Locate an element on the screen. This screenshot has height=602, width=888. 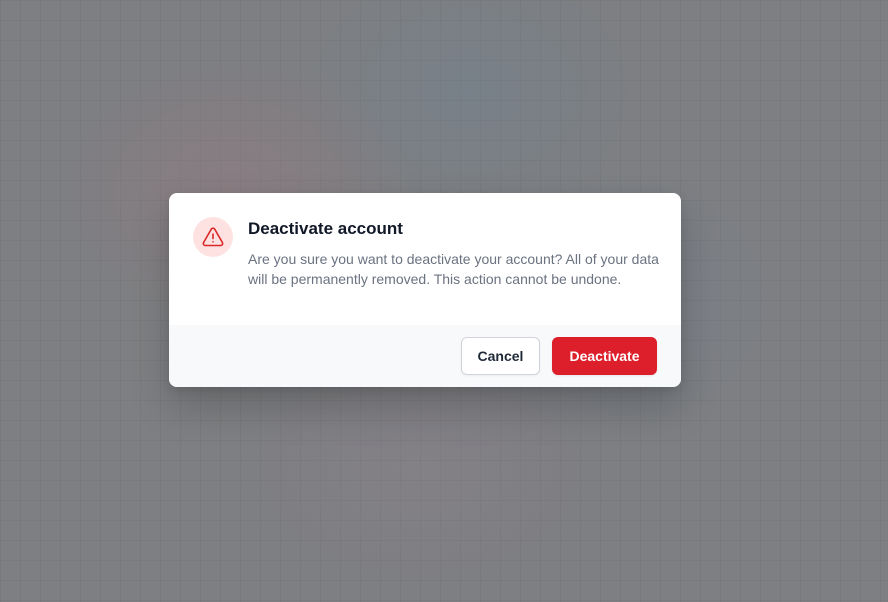
dialog-title: Deactivate account is located at coordinates (325, 228).